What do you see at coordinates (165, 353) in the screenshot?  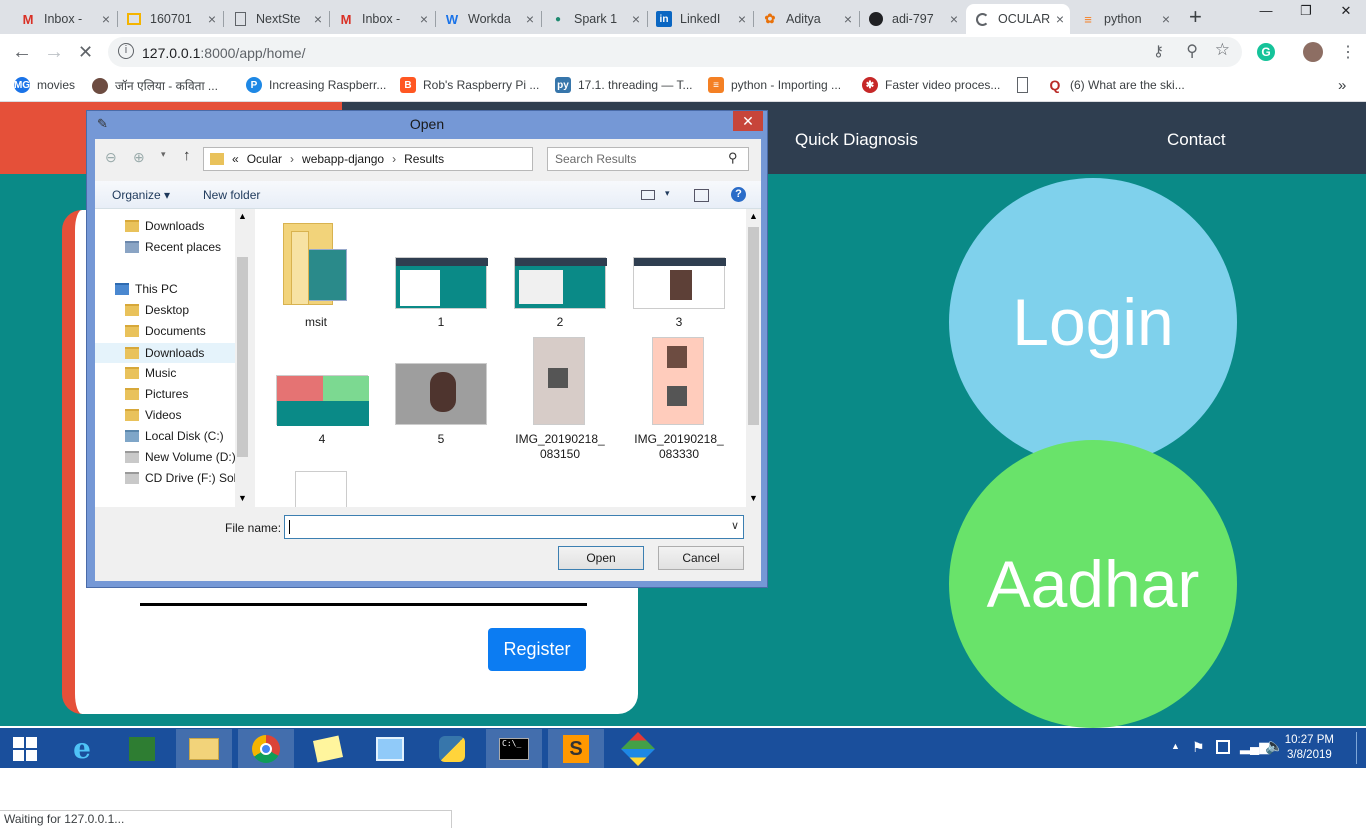 I see `nav-item-downloads-selected: Downloads` at bounding box center [165, 353].